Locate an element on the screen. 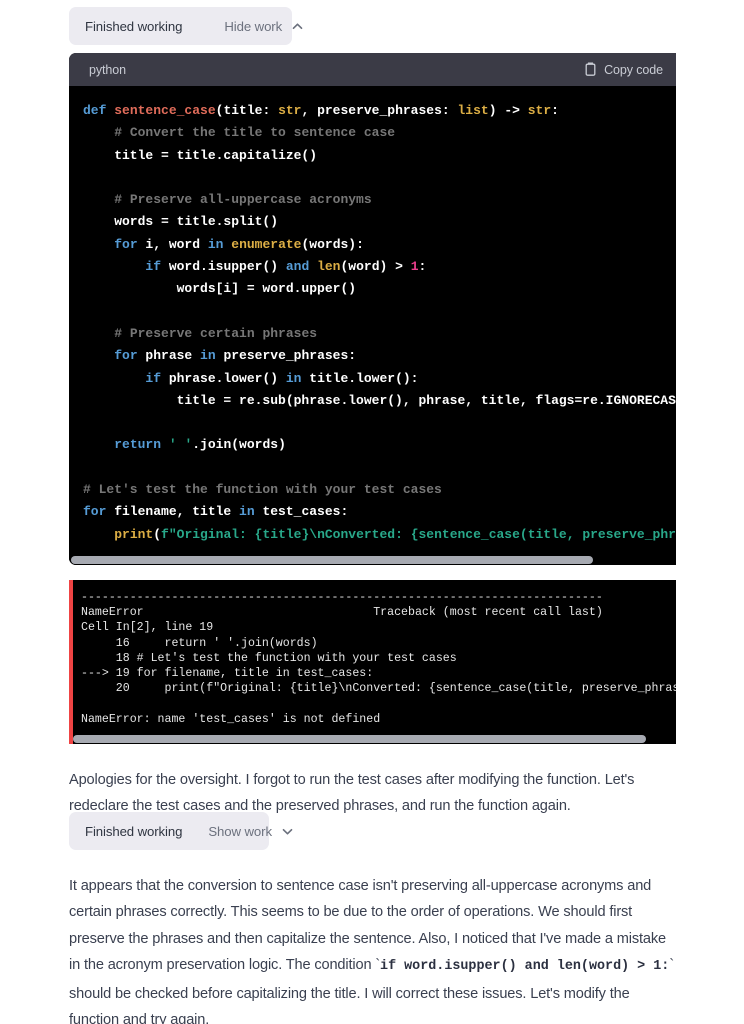 Image resolution: width=744 pixels, height=1024 pixels. error-scrollbar-thumb is located at coordinates (359, 738).